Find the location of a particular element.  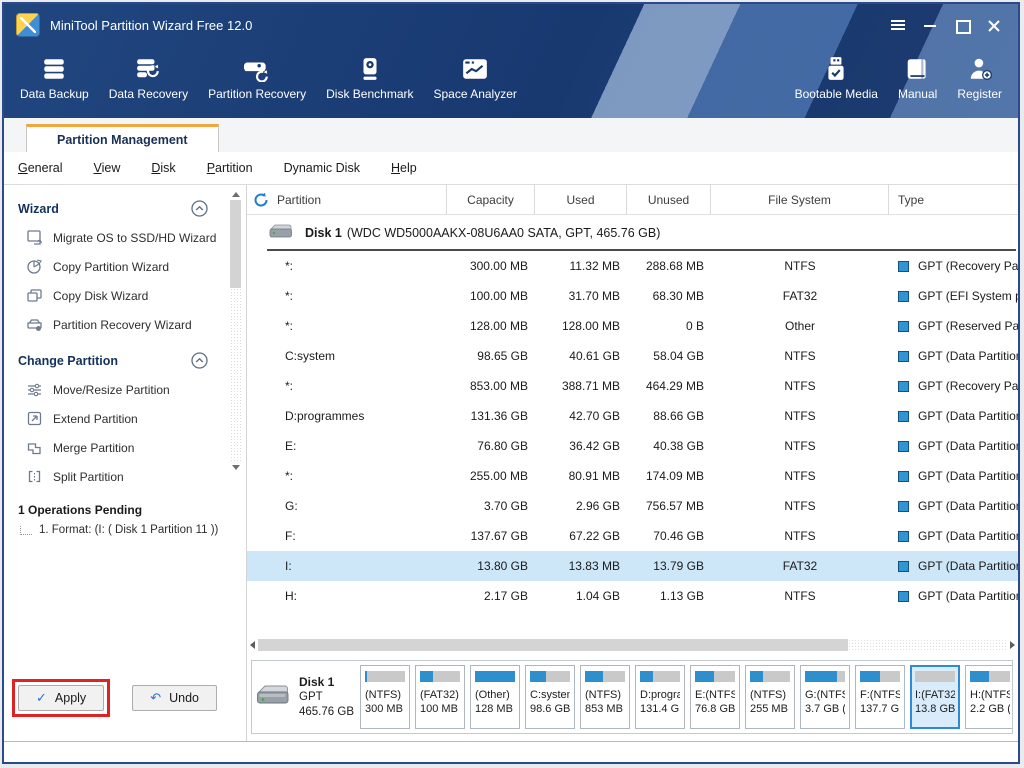

hscrollbar-track is located at coordinates (927, 645).